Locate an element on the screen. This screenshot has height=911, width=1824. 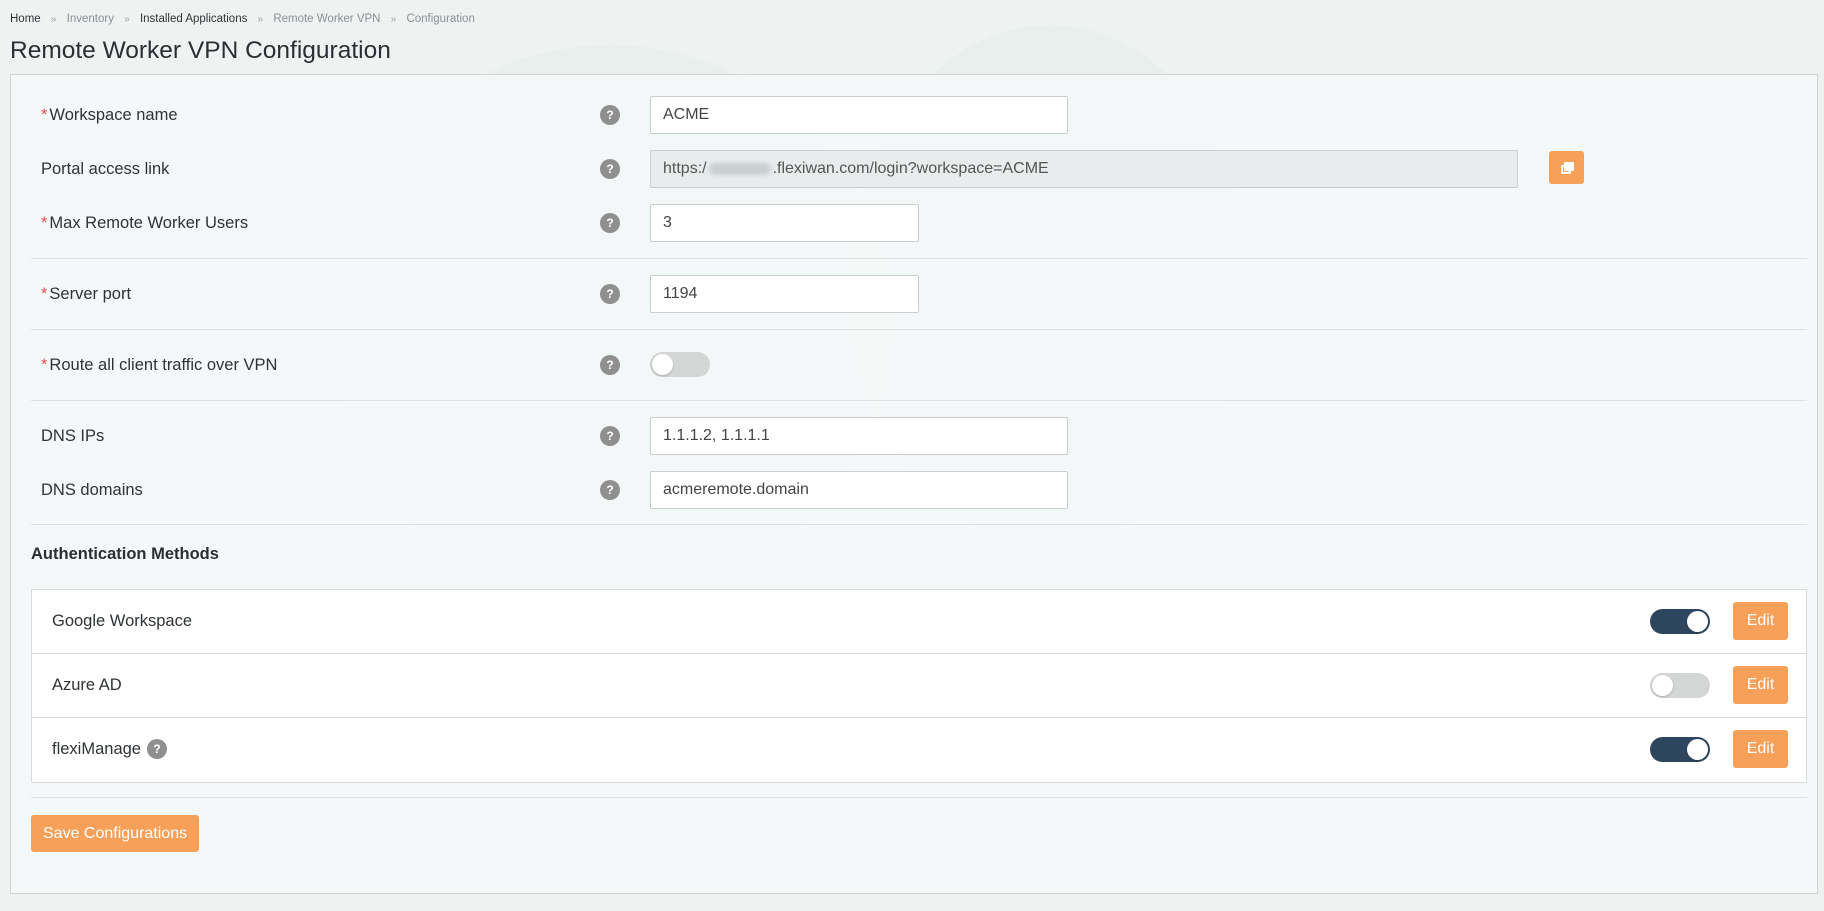
breadcrumb-remote-worker-vpn: Remote Worker VPN is located at coordinates (326, 19).